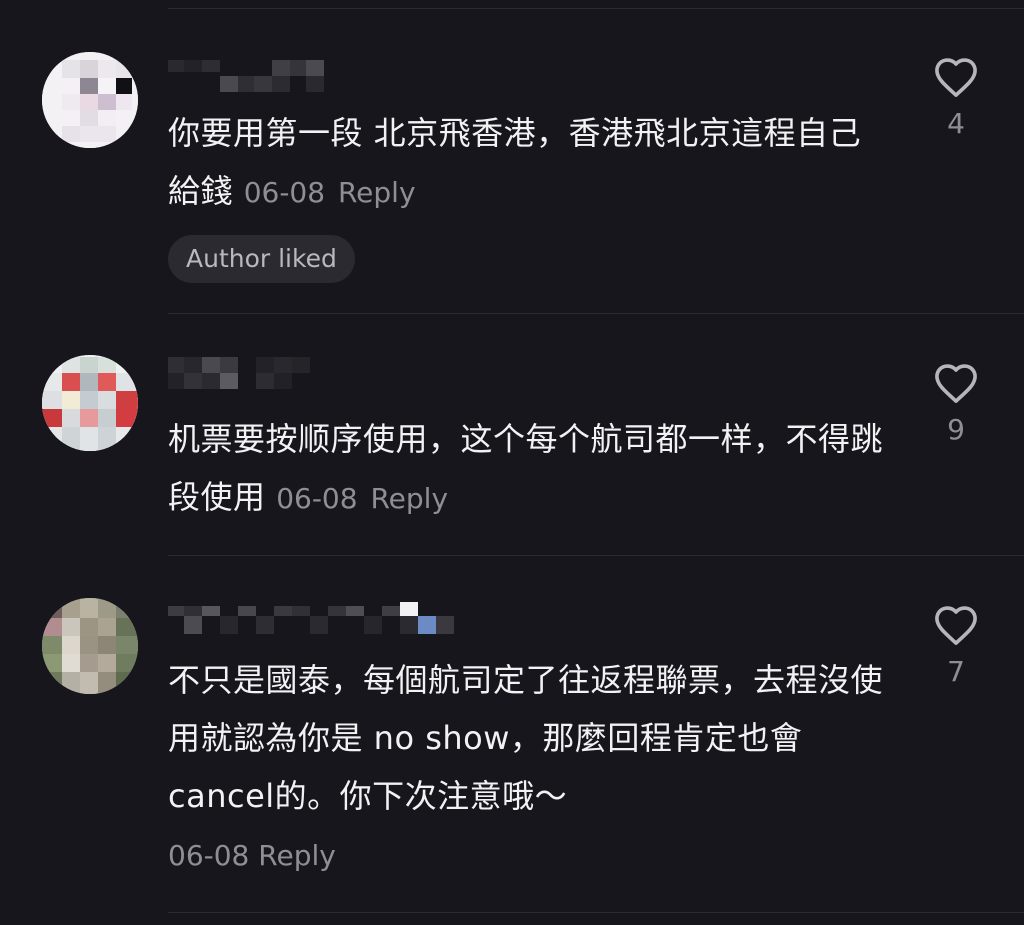 Image resolution: width=1024 pixels, height=925 pixels. What do you see at coordinates (596, 8) in the screenshot?
I see `top-divider` at bounding box center [596, 8].